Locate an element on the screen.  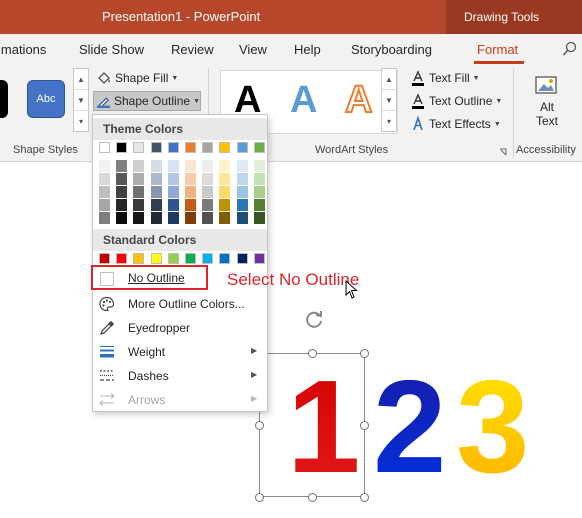
arrows-item: Arrows ▶ is located at coordinates (180, 400).